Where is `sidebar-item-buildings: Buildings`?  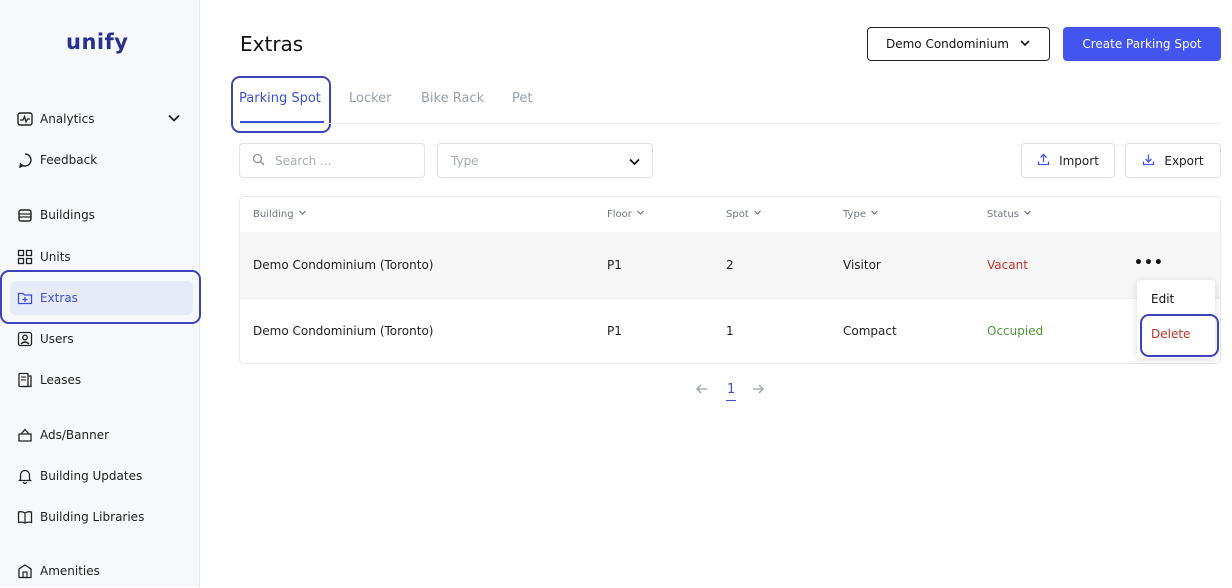 sidebar-item-buildings: Buildings is located at coordinates (101, 215).